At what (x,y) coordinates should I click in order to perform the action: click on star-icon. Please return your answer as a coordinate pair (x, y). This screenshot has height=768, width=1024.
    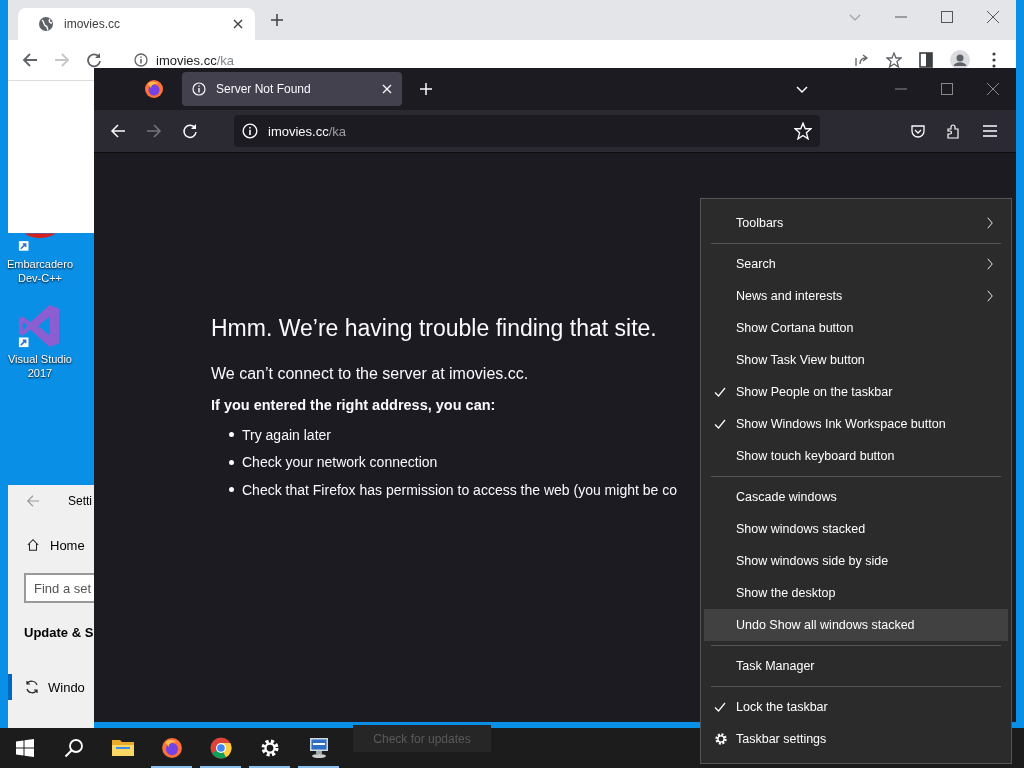
    Looking at the image, I should click on (894, 60).